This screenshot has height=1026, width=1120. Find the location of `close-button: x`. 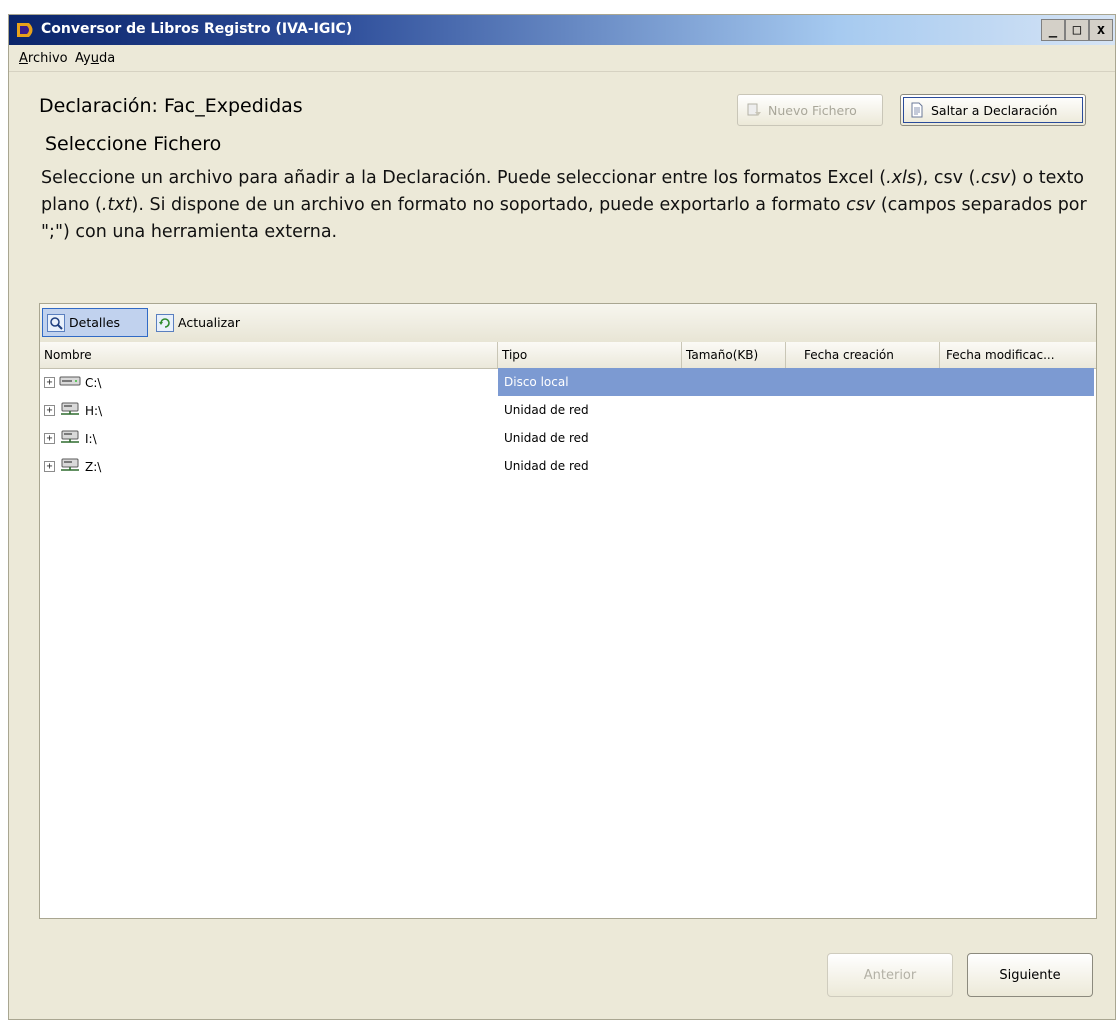

close-button: x is located at coordinates (1101, 30).